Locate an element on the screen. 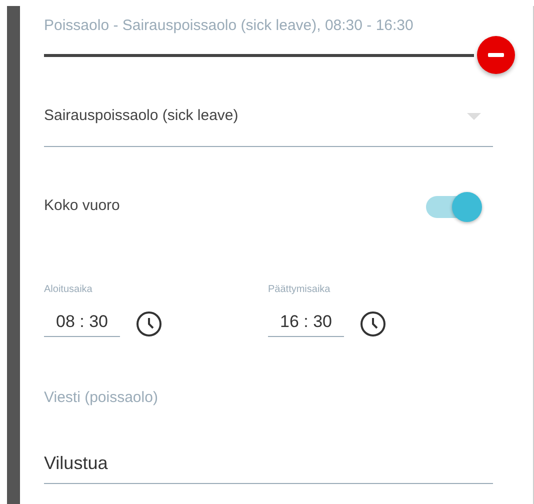 Image resolution: width=534 pixels, height=504 pixels. time-field: 08 : 30 is located at coordinates (82, 322).